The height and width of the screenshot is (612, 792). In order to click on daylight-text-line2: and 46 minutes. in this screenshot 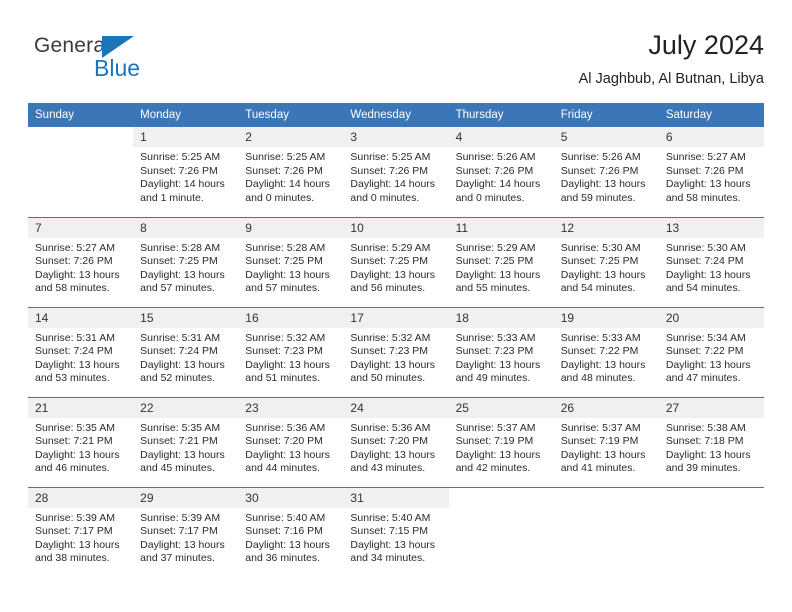, I will do `click(72, 468)`.